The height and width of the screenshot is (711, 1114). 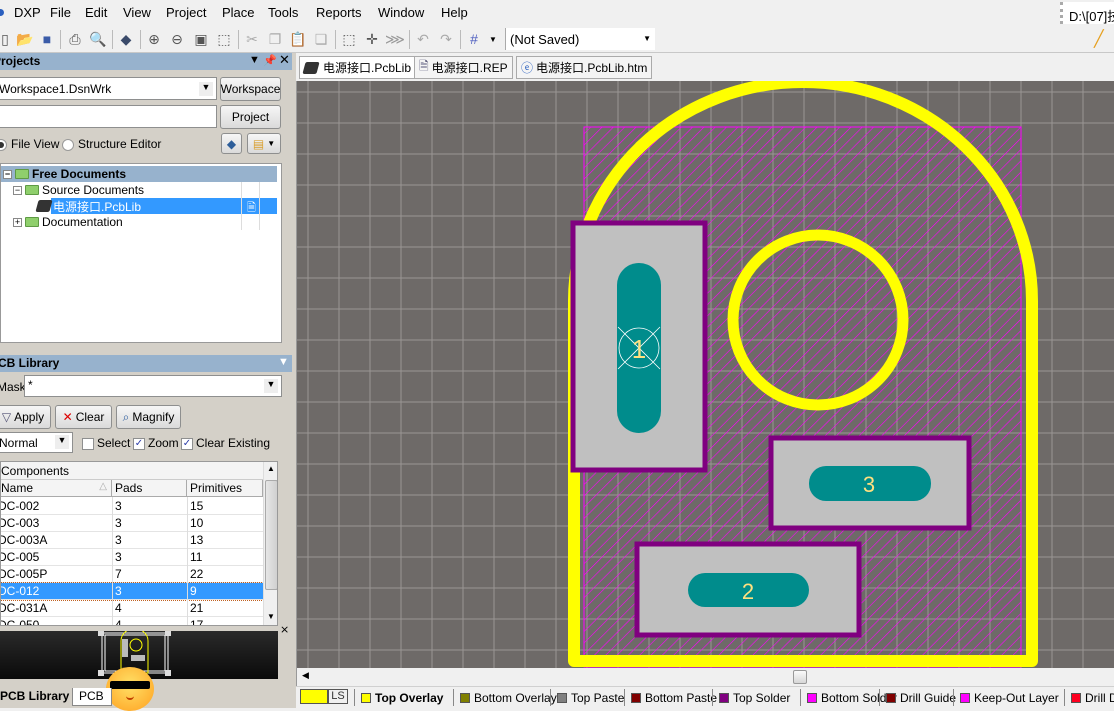 I want to click on rubber-stamp-icon: ❏, so click(x=321, y=39).